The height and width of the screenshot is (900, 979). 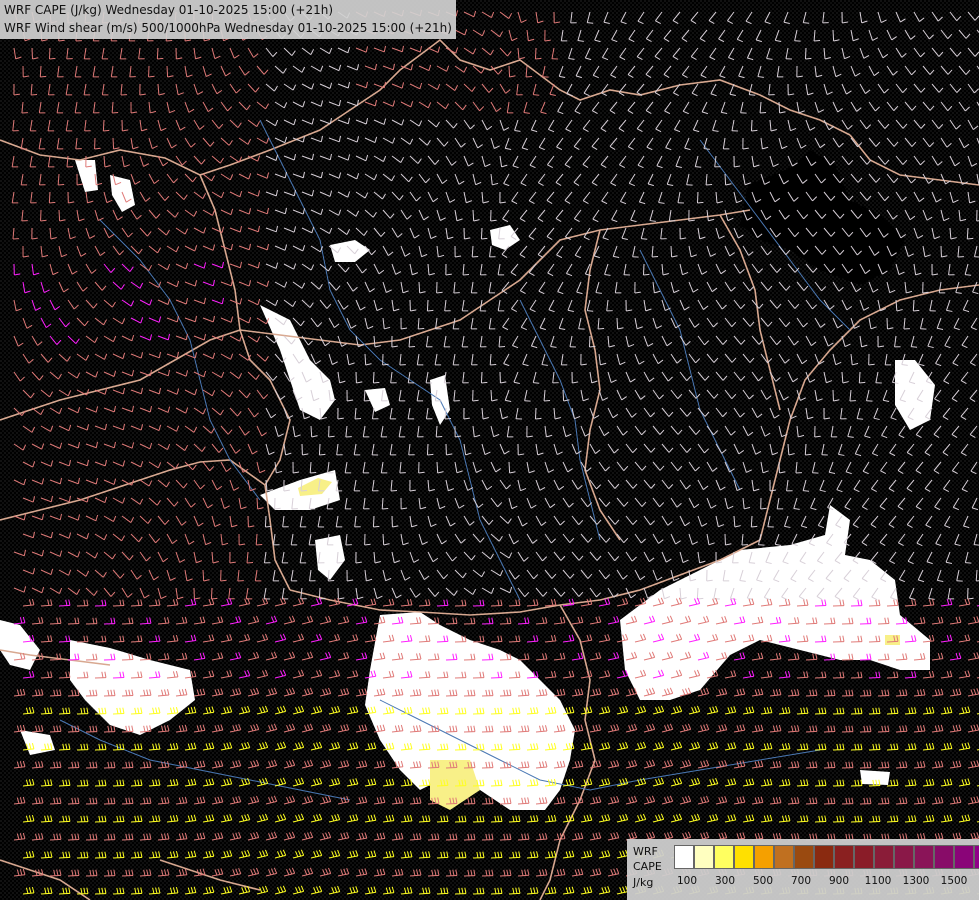 What do you see at coordinates (875, 777) in the screenshot?
I see `cape-region` at bounding box center [875, 777].